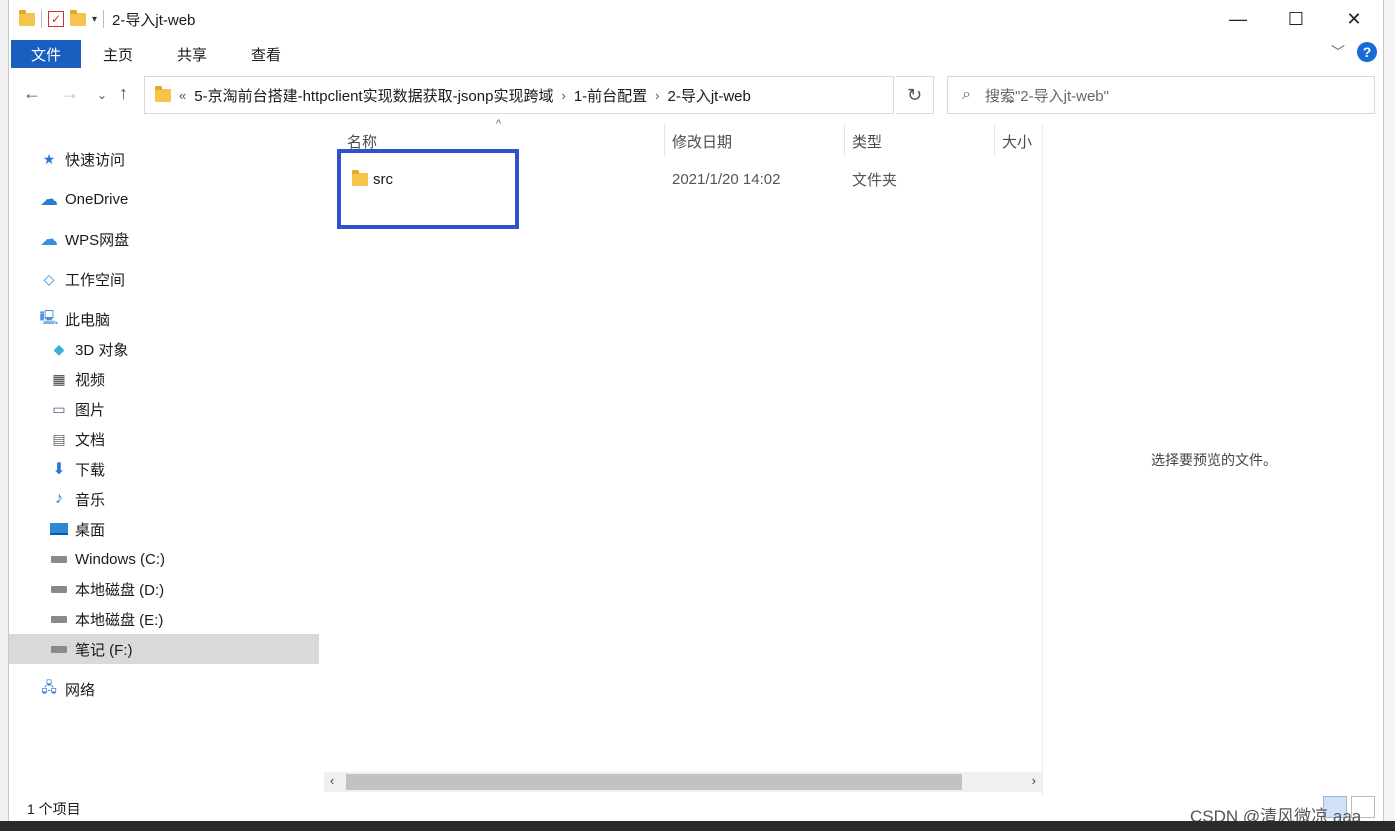  Describe the element at coordinates (696, 808) in the screenshot. I see `status-bar: 1 个项目` at that location.